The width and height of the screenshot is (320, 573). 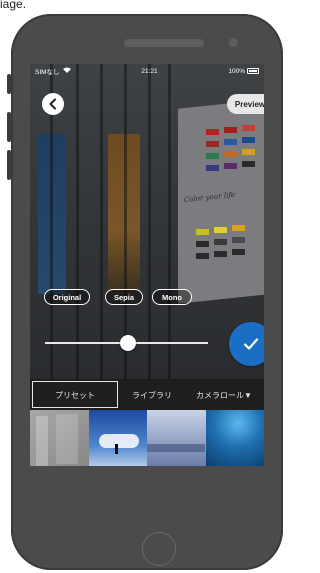 I want to click on thumb-misty-lake, so click(x=176, y=438).